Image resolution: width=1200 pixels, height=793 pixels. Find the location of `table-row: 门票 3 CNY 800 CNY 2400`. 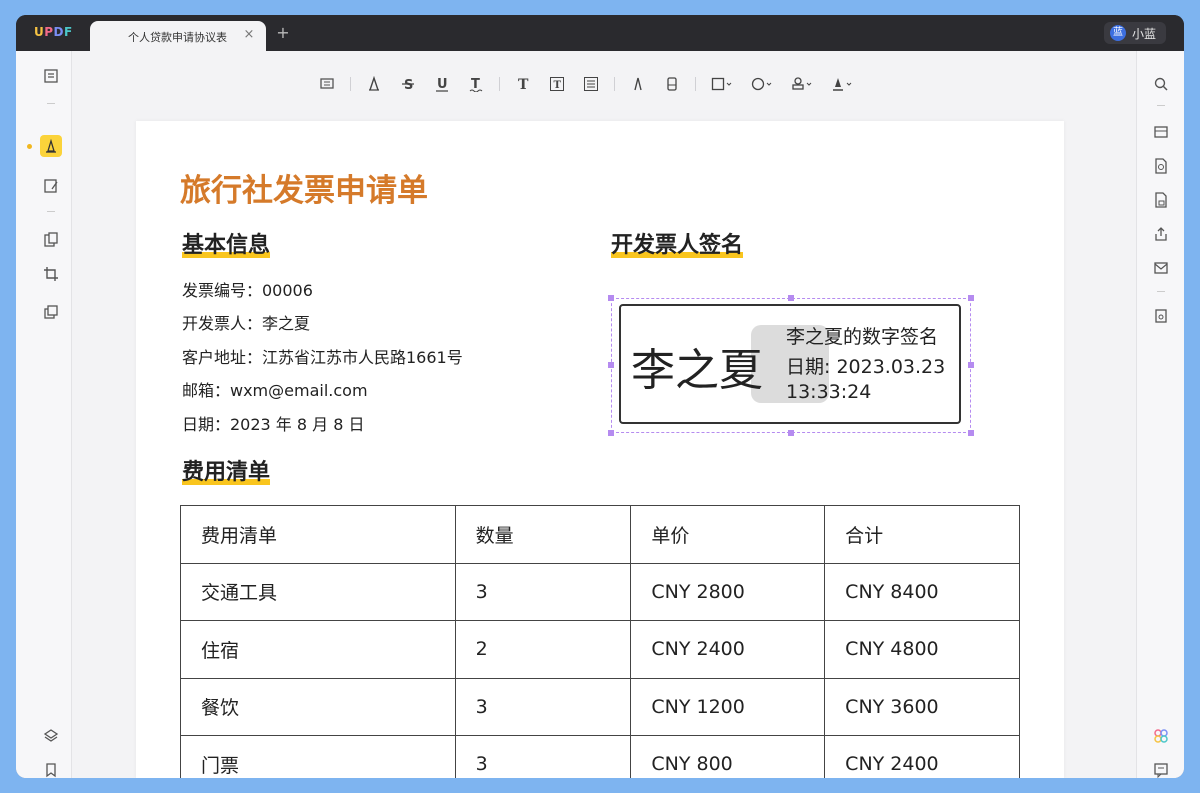

table-row: 门票 3 CNY 800 CNY 2400 is located at coordinates (600, 756).